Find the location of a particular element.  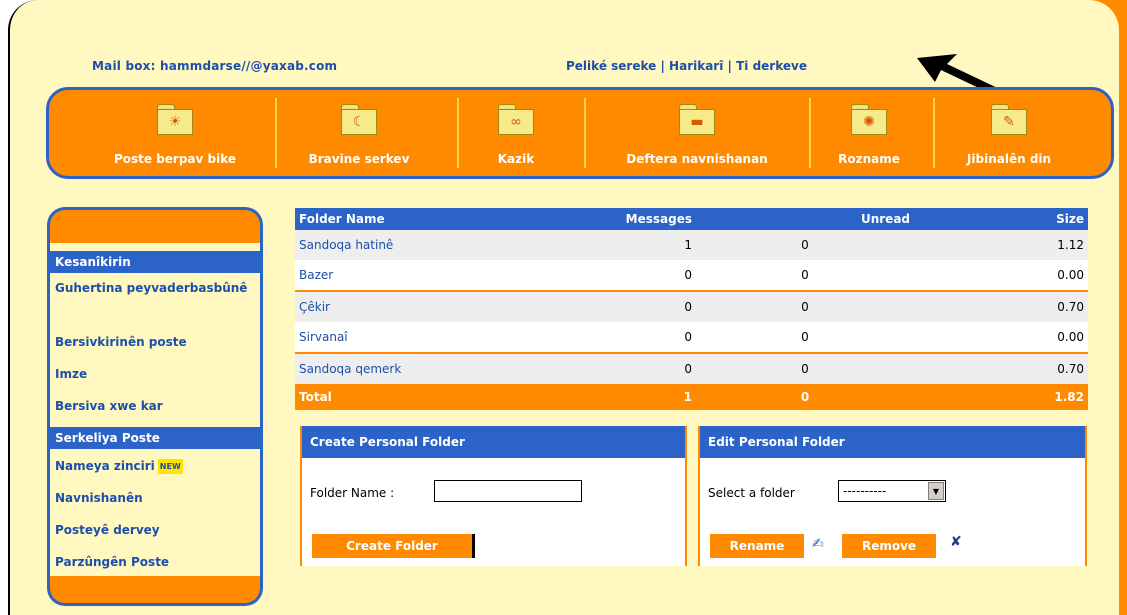

sidebar-item-signature: Imze is located at coordinates (155, 374).